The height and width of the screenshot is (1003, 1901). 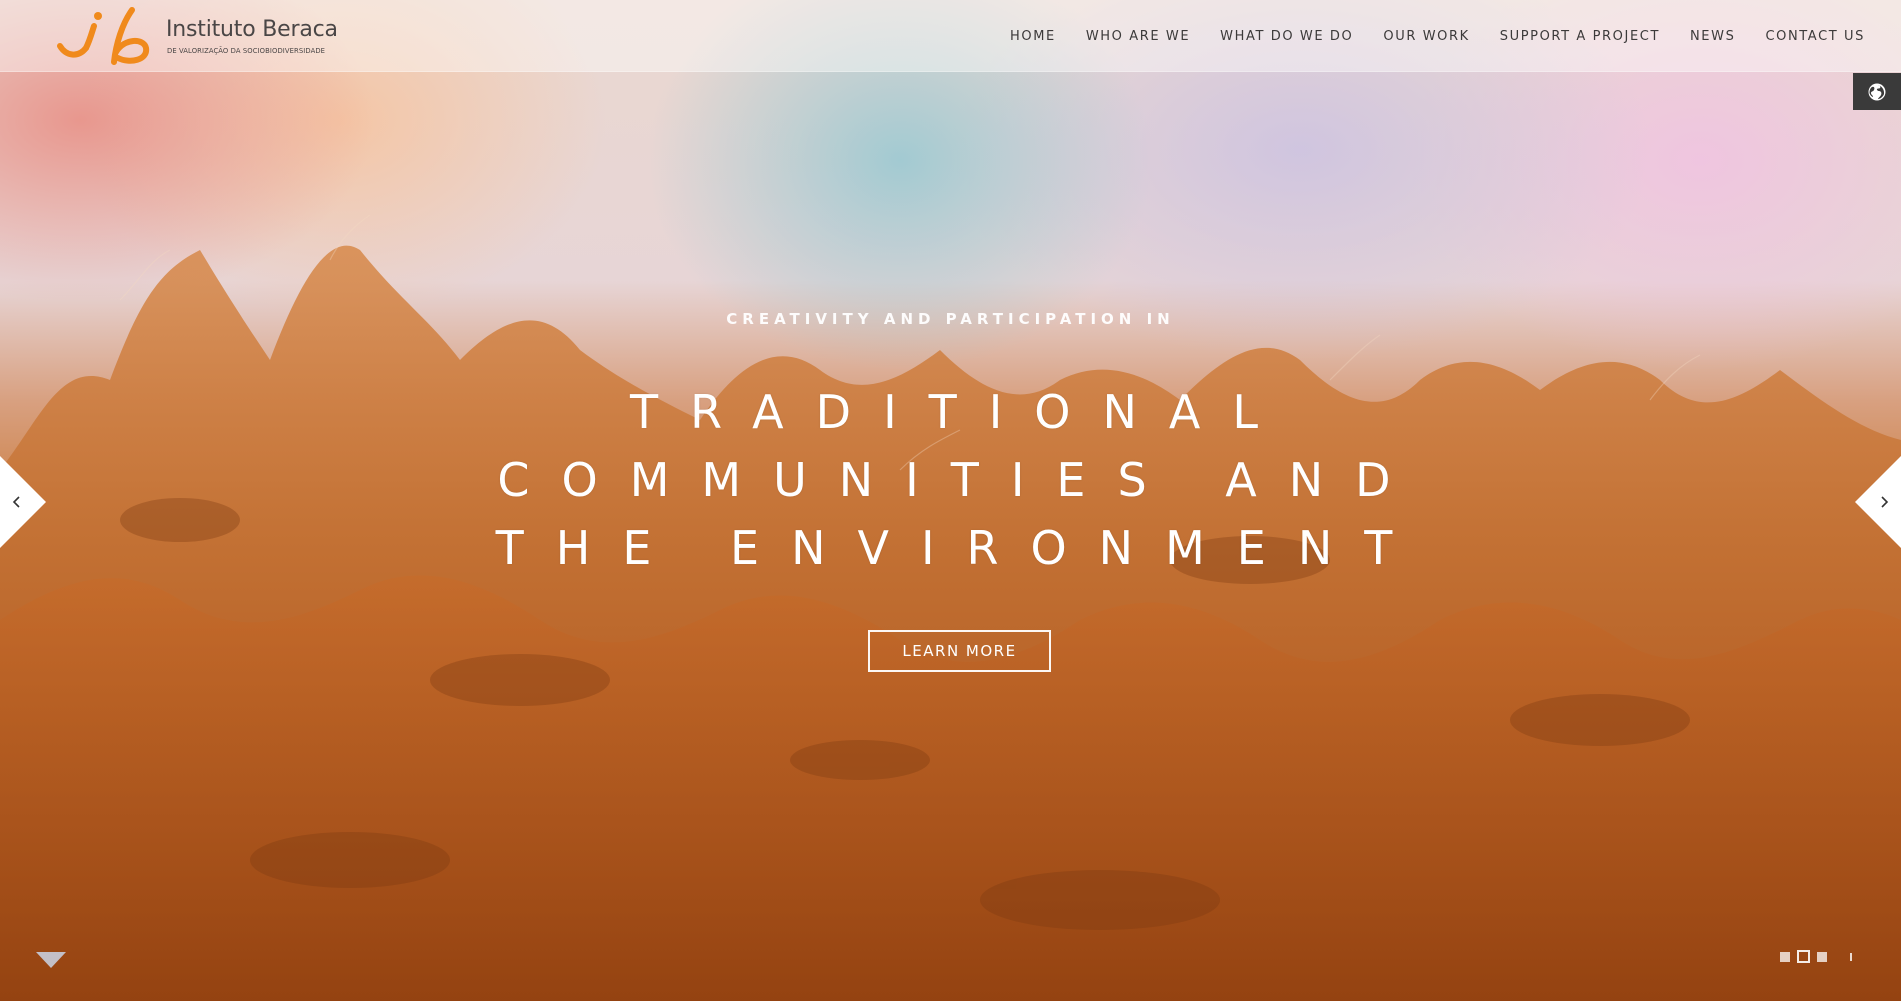 I want to click on logo-title: Instituto Beraca, so click(x=252, y=29).